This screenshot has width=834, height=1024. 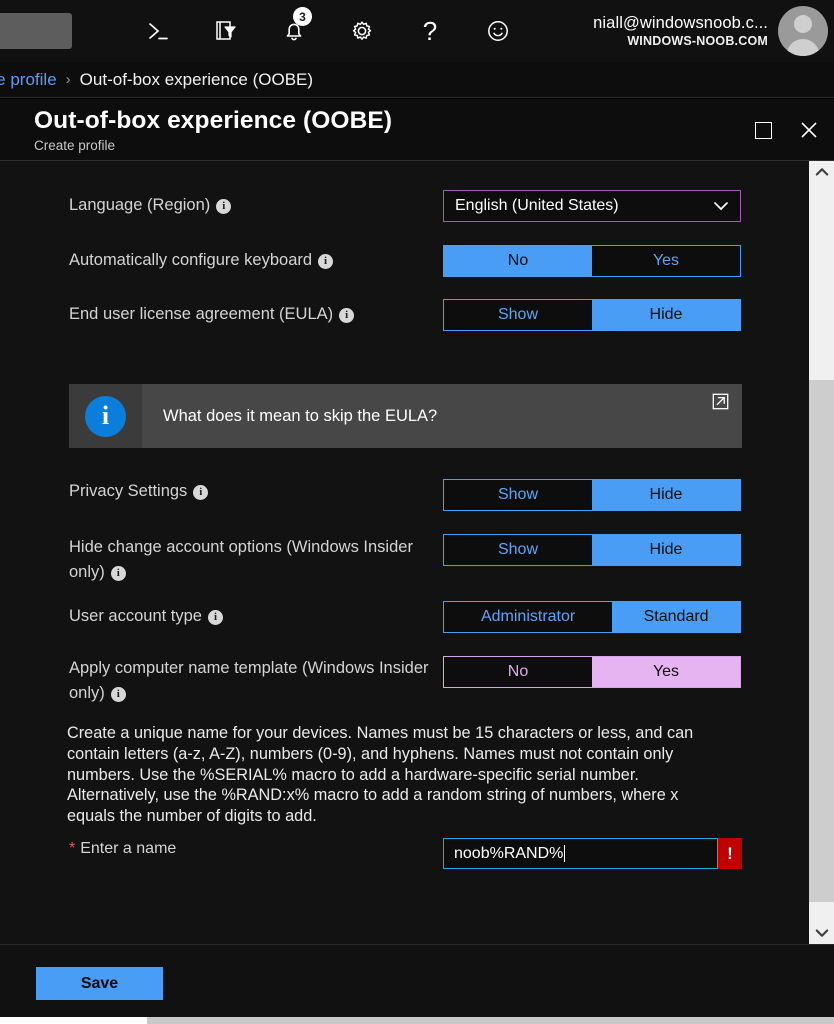 What do you see at coordinates (158, 31) in the screenshot?
I see `cloud-shell-icon` at bounding box center [158, 31].